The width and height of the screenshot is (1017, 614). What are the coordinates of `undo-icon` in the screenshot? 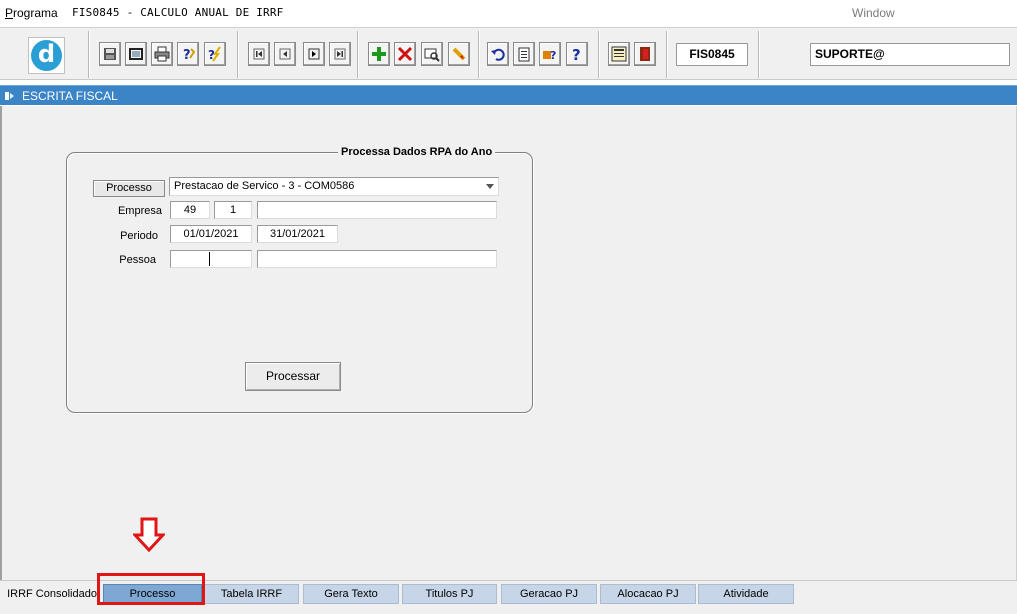 It's located at (498, 54).